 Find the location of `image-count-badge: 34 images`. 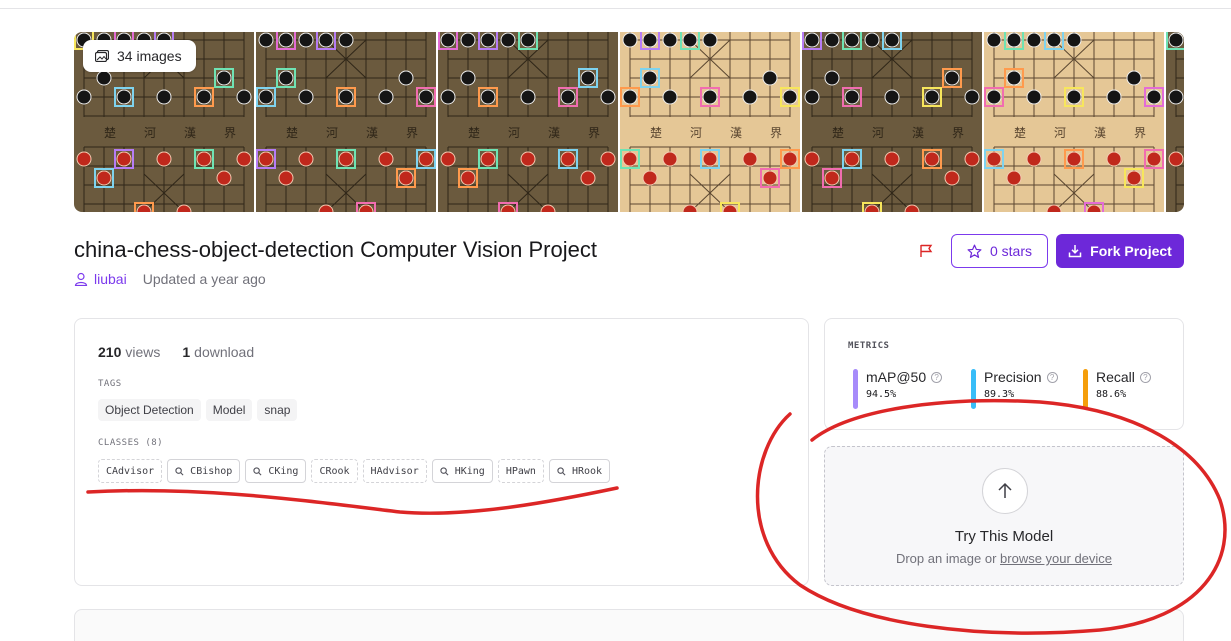

image-count-badge: 34 images is located at coordinates (139, 56).